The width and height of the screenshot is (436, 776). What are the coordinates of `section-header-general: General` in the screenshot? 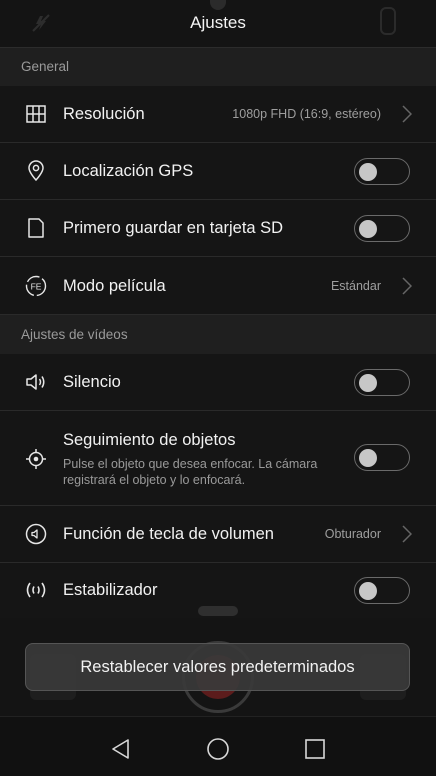 It's located at (218, 67).